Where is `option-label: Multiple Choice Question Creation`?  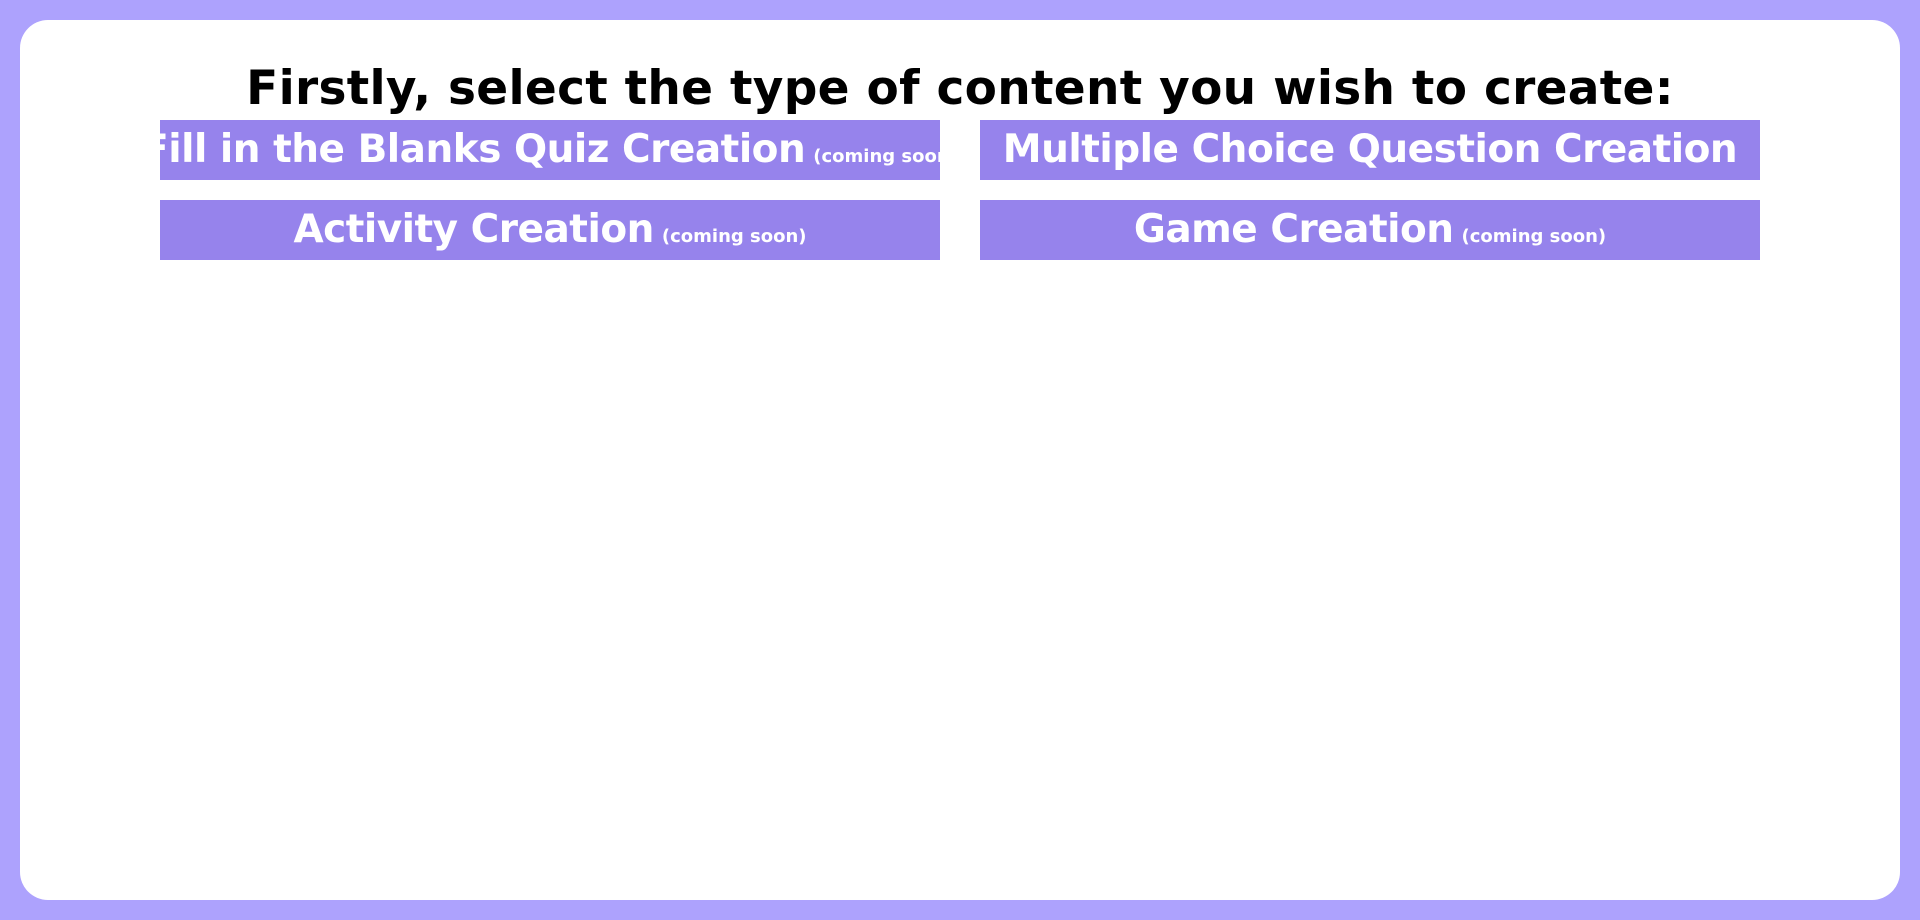 option-label: Multiple Choice Question Creation is located at coordinates (1370, 149).